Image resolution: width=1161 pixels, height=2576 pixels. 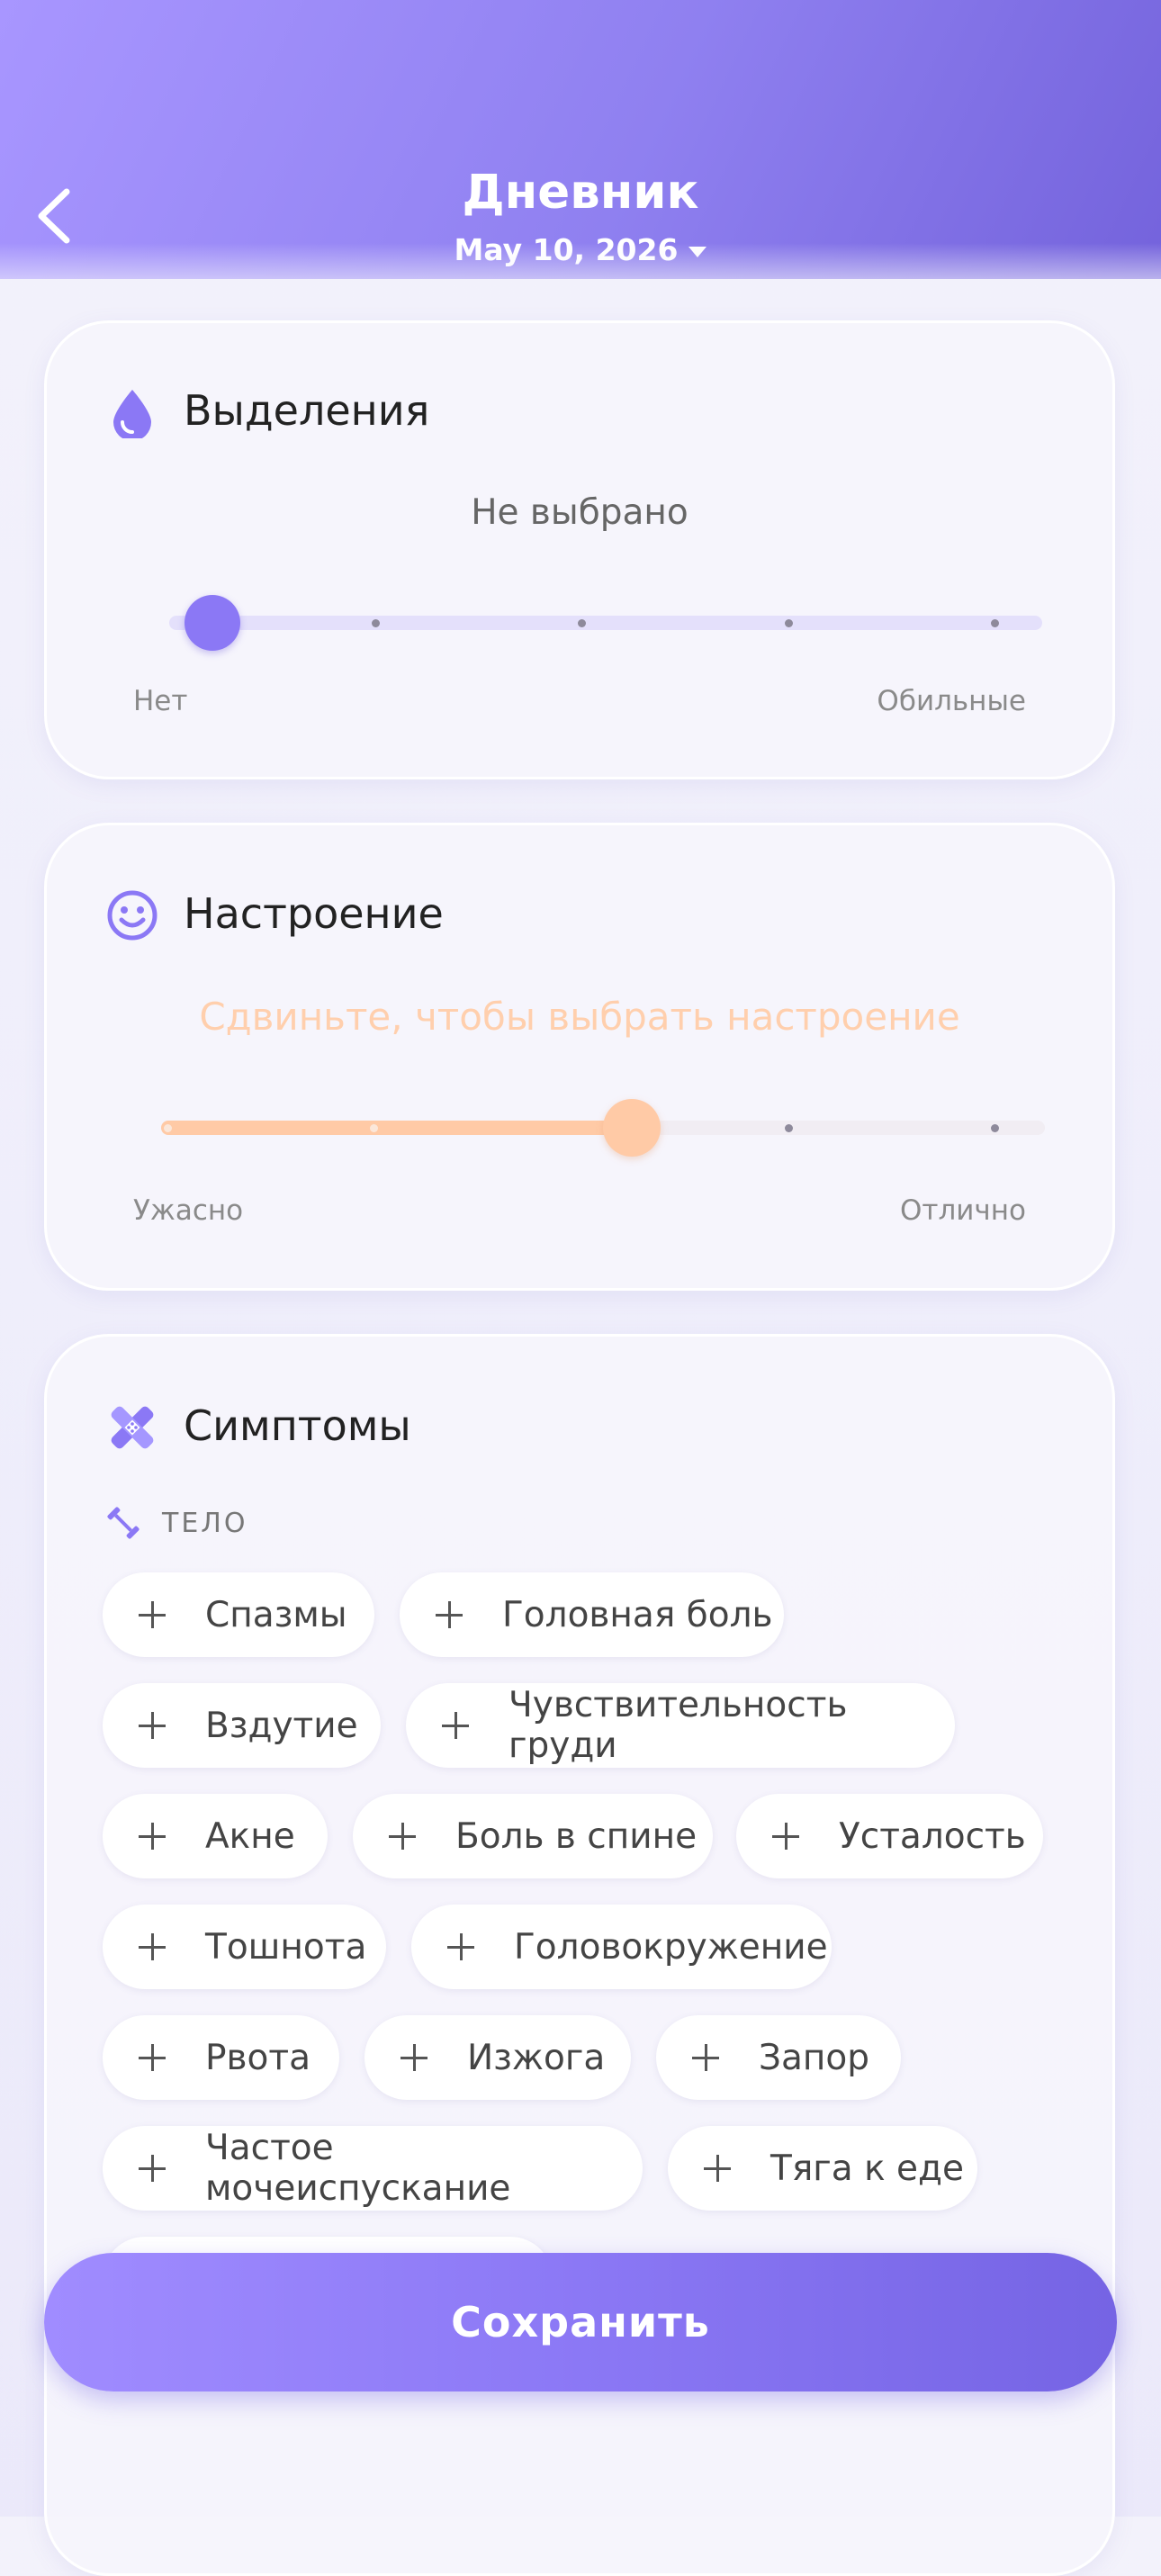 I want to click on chip-label: Акне, so click(x=250, y=1836).